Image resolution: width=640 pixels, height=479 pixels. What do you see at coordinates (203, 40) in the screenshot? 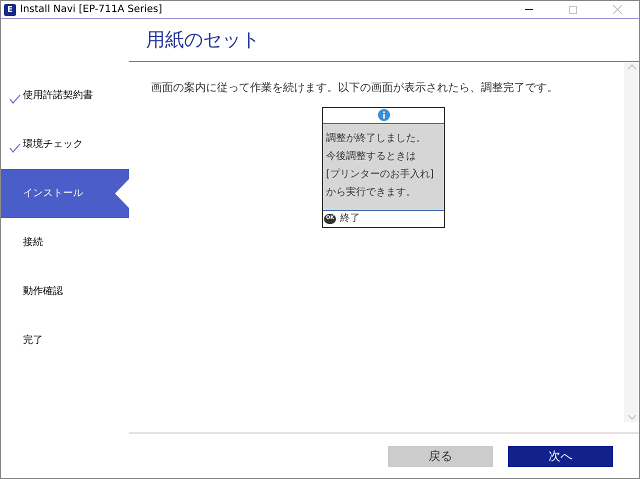
I see `page-title: 用紙のセット` at bounding box center [203, 40].